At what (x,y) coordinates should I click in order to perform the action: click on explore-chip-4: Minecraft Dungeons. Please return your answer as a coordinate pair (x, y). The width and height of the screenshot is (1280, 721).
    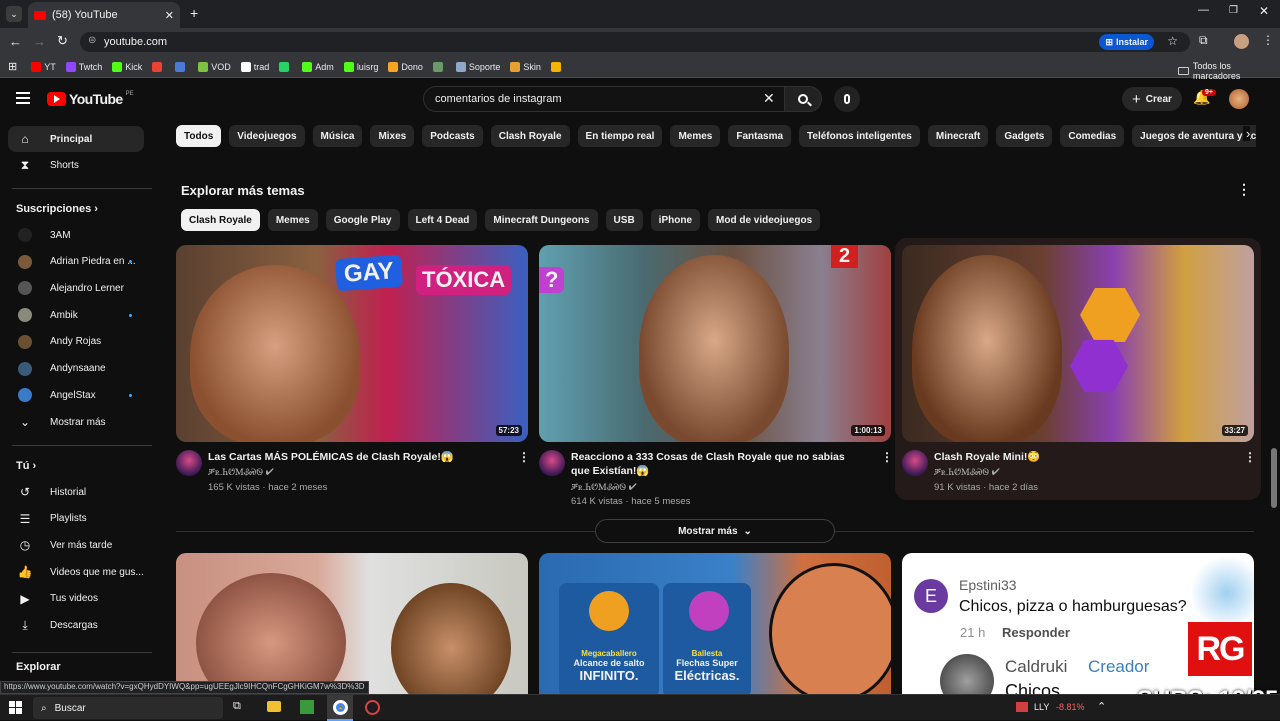
    Looking at the image, I should click on (541, 220).